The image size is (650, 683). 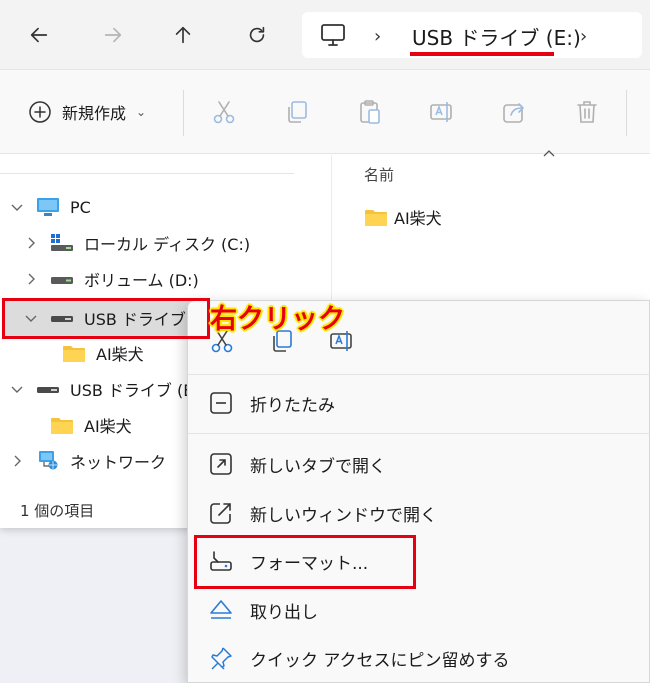 What do you see at coordinates (138, 390) in the screenshot?
I see `sidebar-item-label: USB ドライブ (E:)` at bounding box center [138, 390].